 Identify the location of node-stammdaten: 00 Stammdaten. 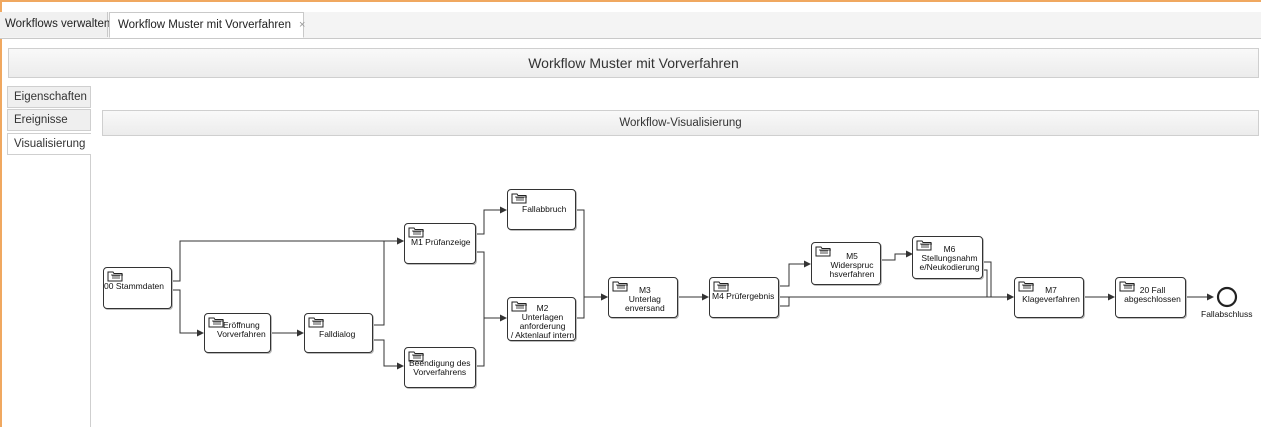
(137, 288).